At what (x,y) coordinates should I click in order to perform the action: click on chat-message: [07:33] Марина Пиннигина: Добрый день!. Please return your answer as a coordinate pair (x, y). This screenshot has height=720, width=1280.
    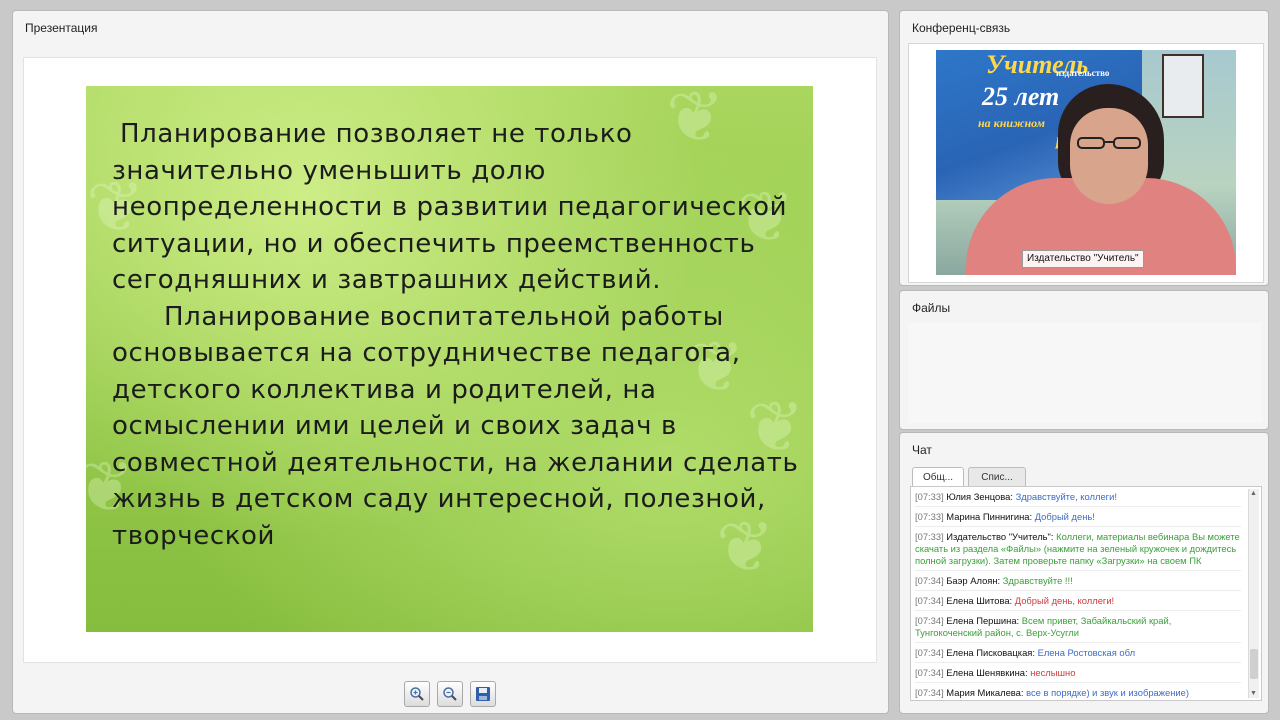
    Looking at the image, I should click on (1078, 519).